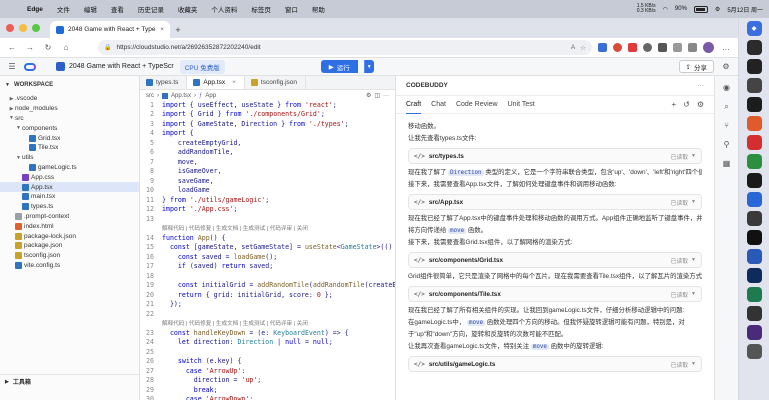  Describe the element at coordinates (69, 128) in the screenshot. I see `file-tree-item: ▼ components` at that location.